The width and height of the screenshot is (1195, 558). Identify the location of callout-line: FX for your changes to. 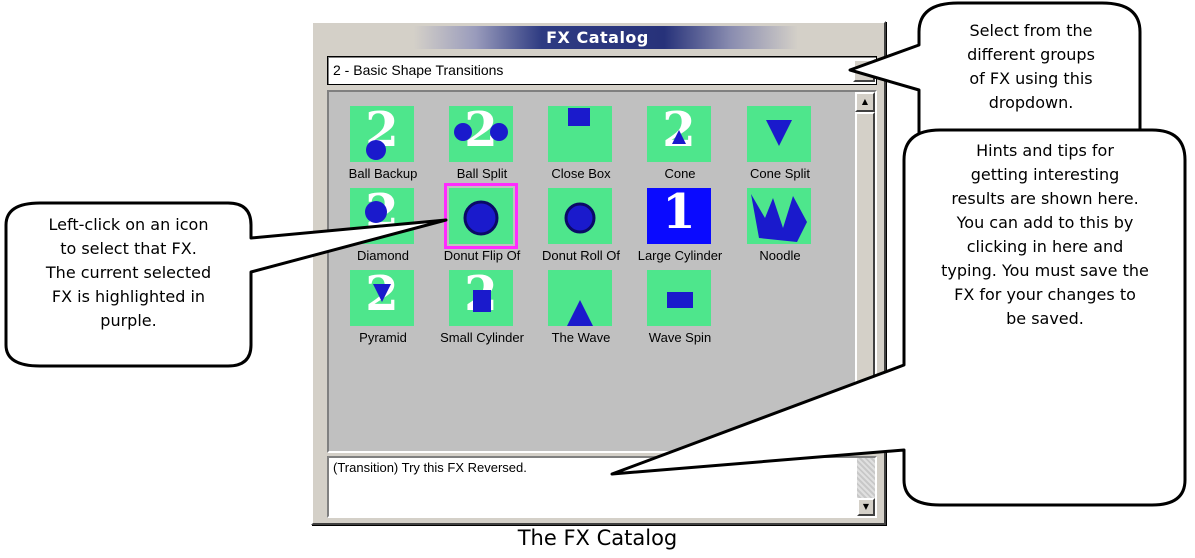
(1045, 294).